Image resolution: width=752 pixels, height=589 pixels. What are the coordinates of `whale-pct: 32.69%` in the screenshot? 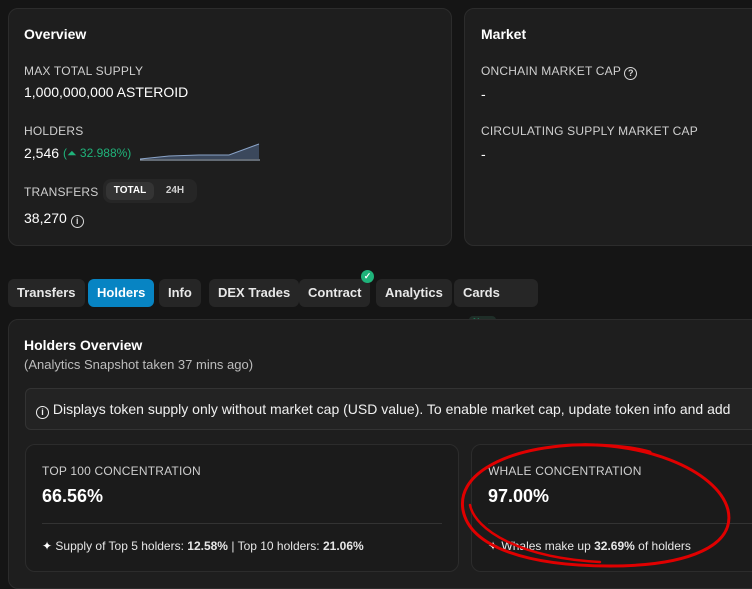 It's located at (614, 546).